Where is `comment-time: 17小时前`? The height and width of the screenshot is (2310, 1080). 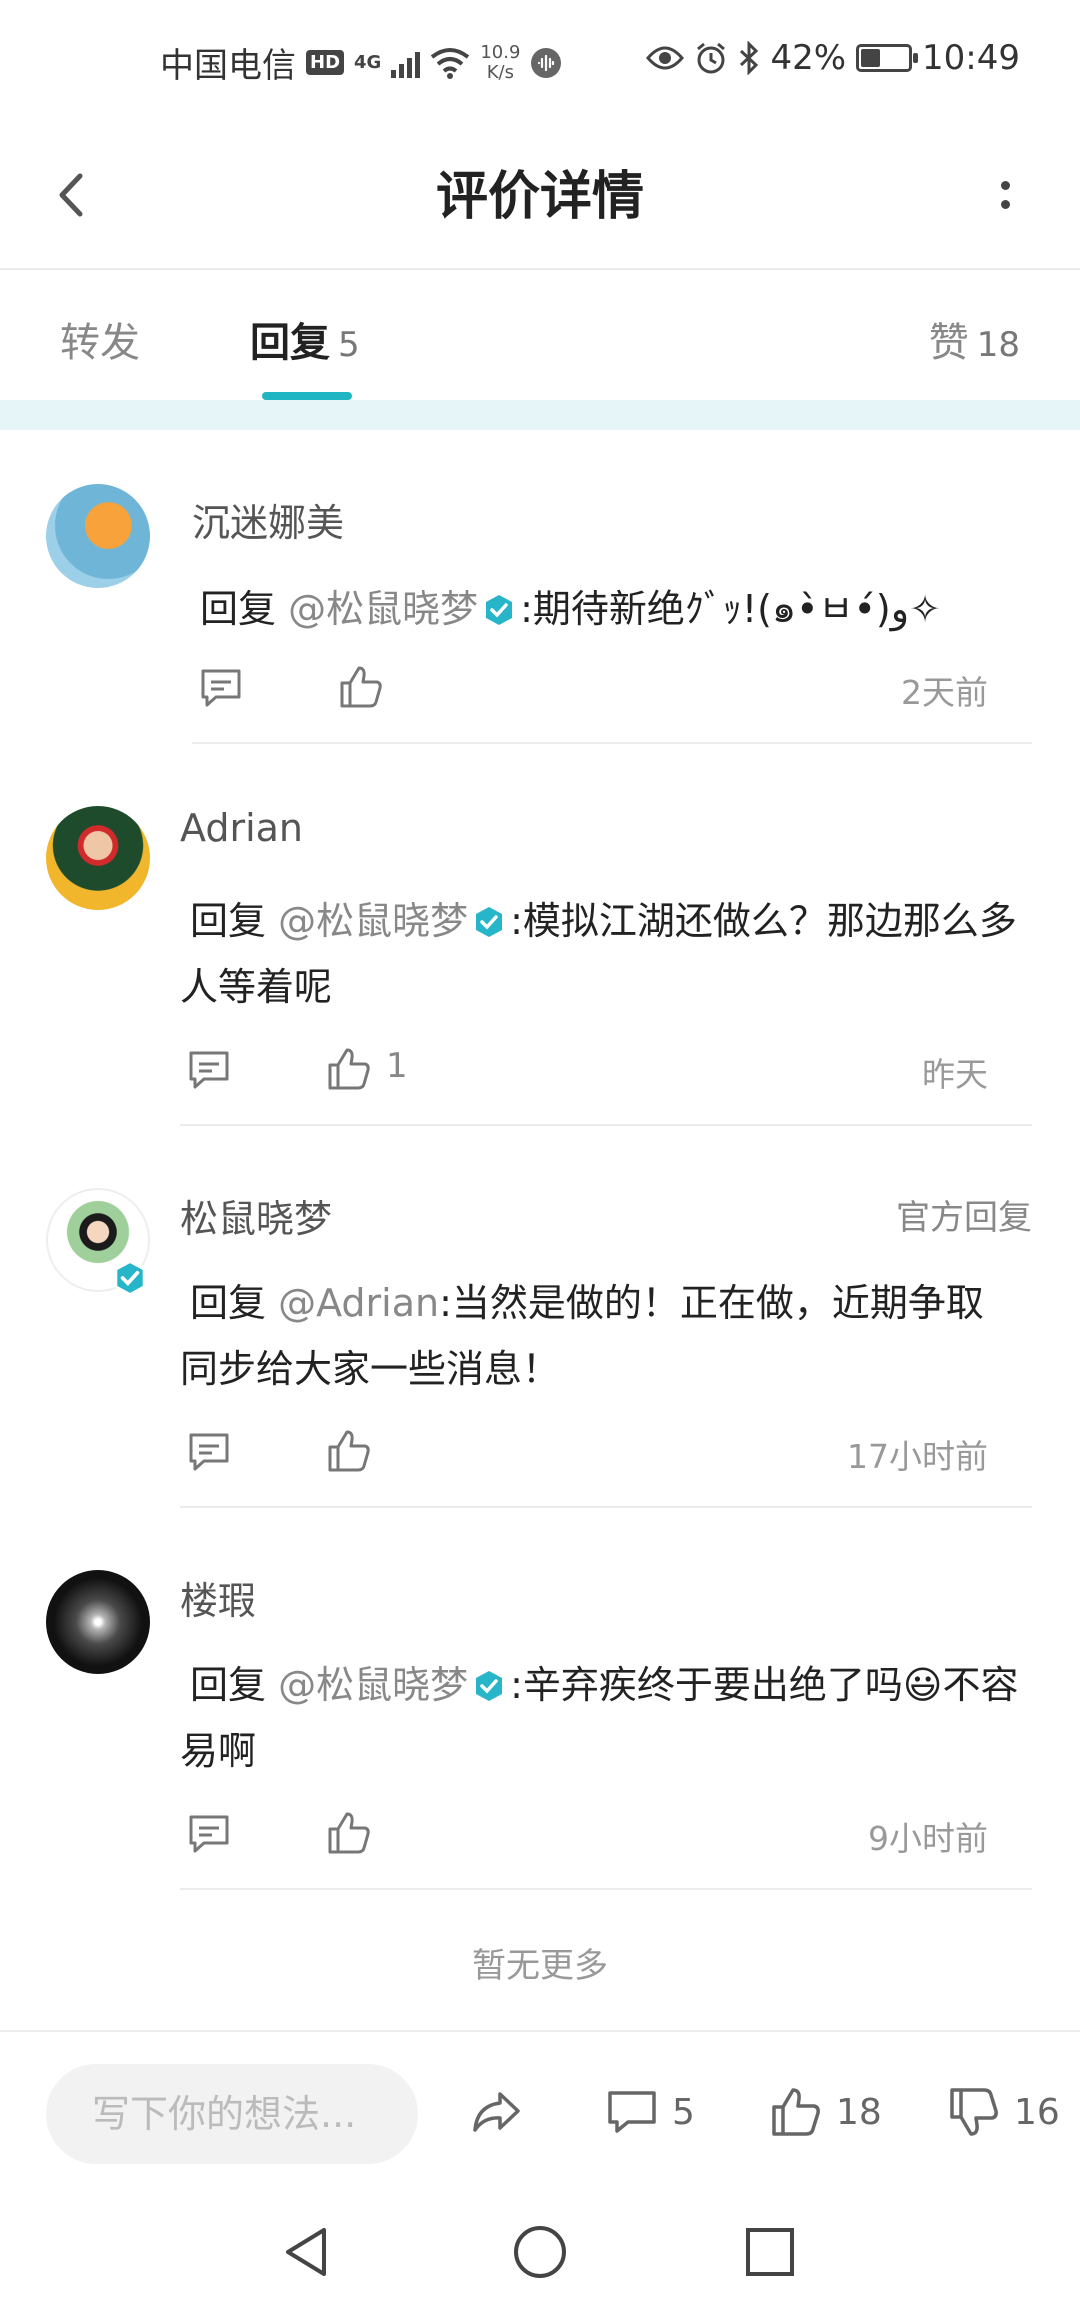
comment-time: 17小时前 is located at coordinates (917, 1456).